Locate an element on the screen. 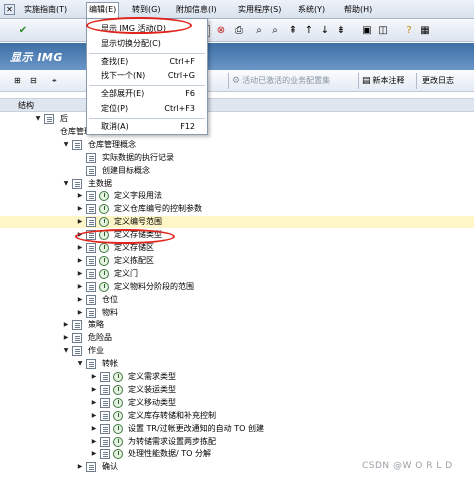 Image resolution: width=474 pixels, height=479 pixels. tree-node: ▶ 定义拣配区 is located at coordinates (237, 261).